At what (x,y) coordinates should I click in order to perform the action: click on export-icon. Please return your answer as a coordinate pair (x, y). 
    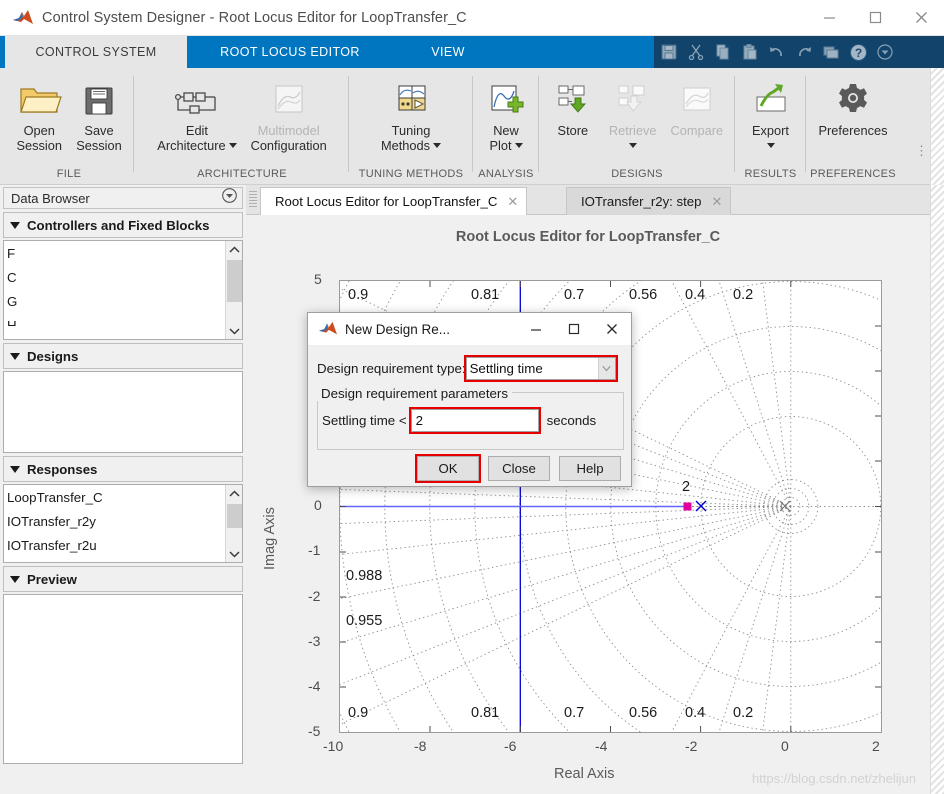
    Looking at the image, I should click on (771, 97).